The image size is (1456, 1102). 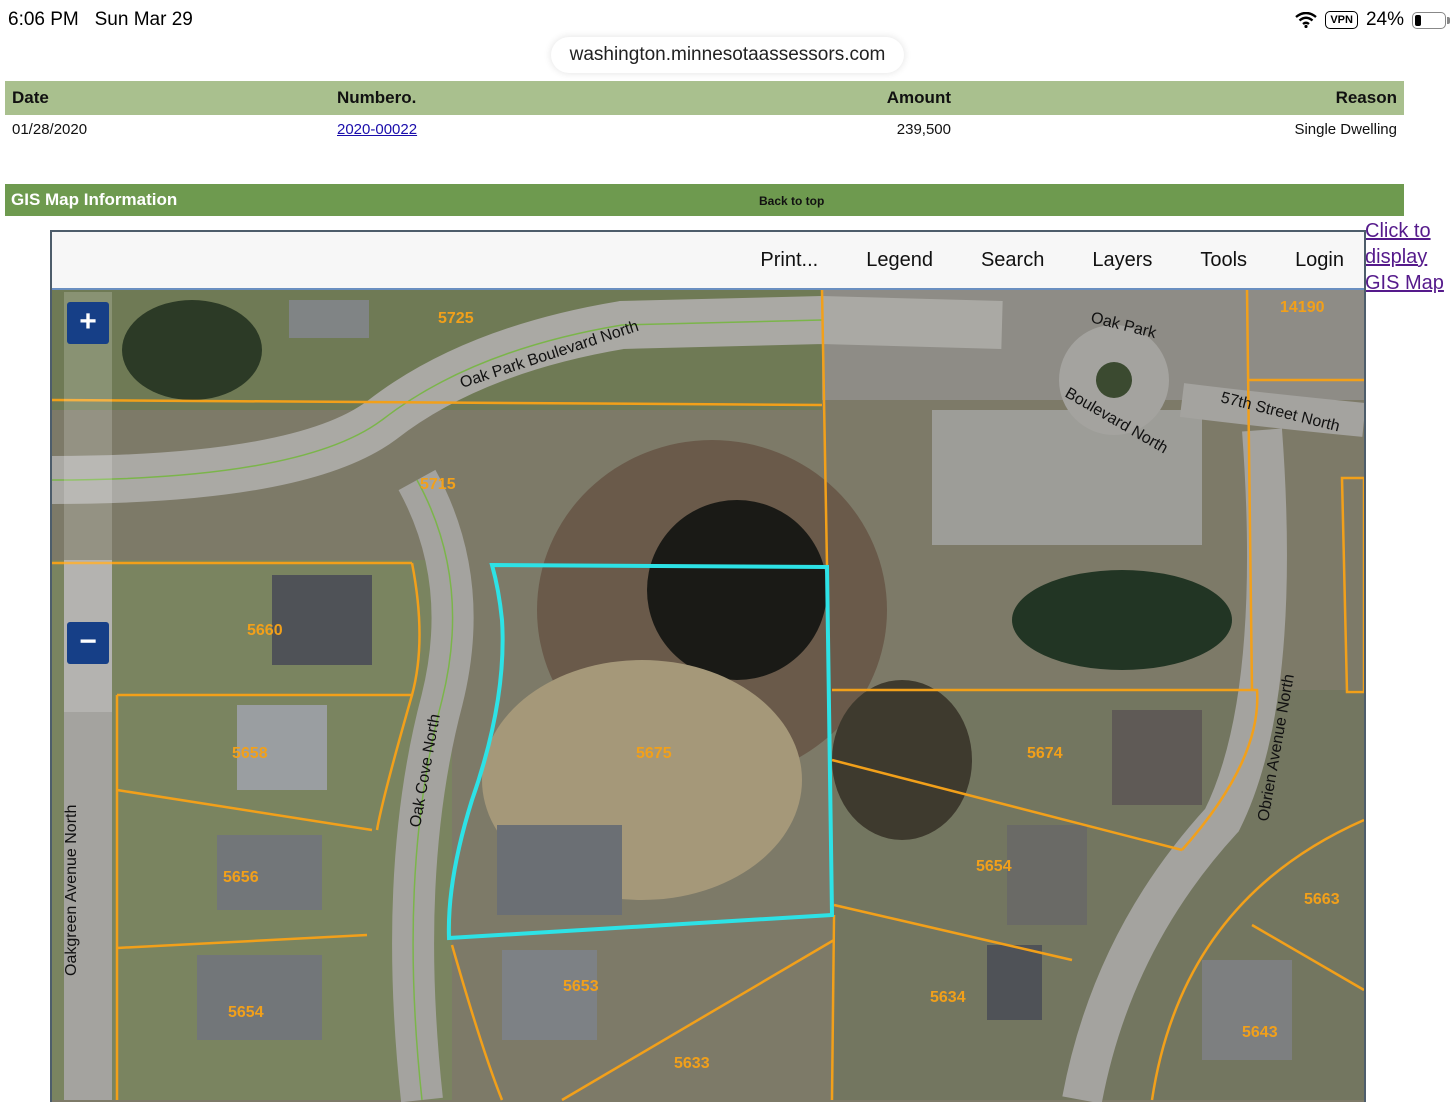 What do you see at coordinates (377, 97) in the screenshot?
I see `col-number: Numbero.` at bounding box center [377, 97].